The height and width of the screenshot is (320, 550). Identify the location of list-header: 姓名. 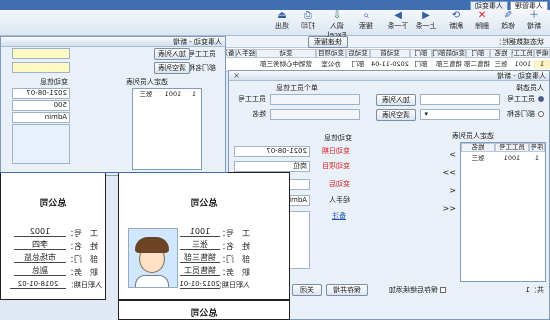
(478, 147).